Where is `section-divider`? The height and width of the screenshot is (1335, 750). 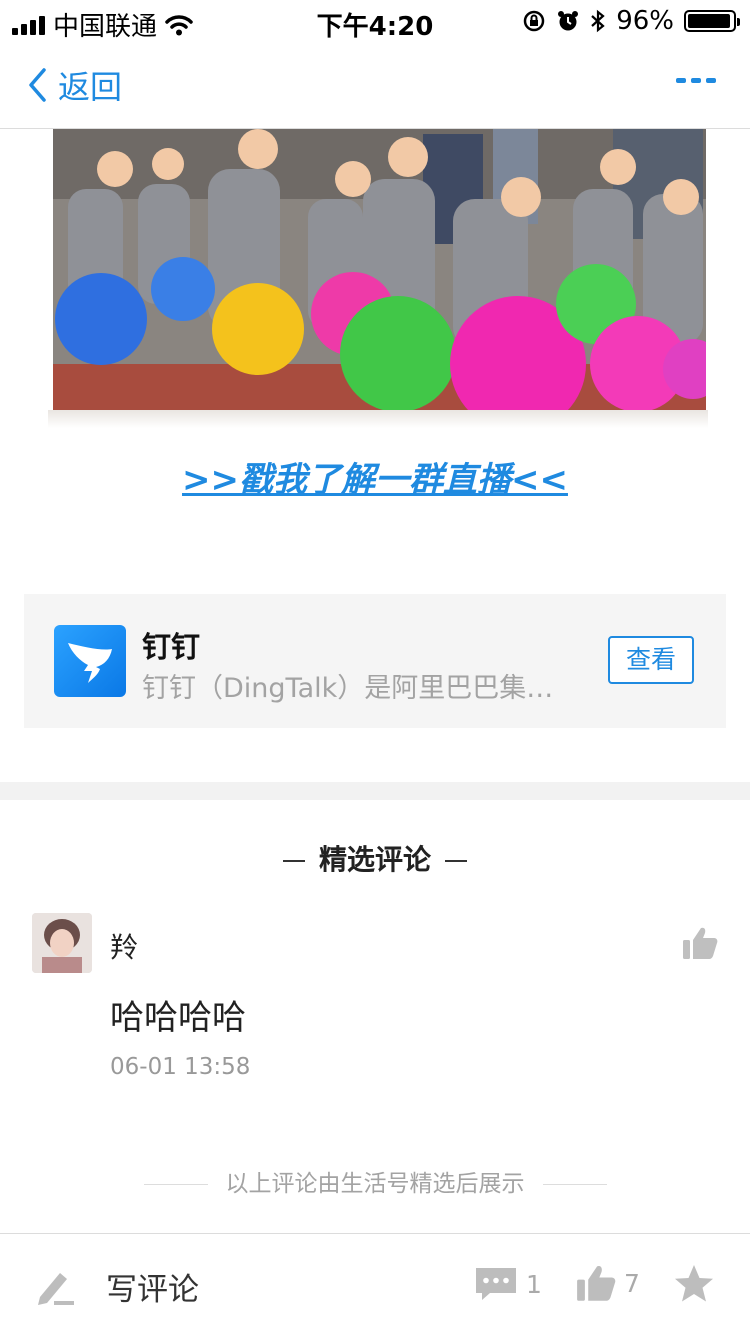 section-divider is located at coordinates (375, 791).